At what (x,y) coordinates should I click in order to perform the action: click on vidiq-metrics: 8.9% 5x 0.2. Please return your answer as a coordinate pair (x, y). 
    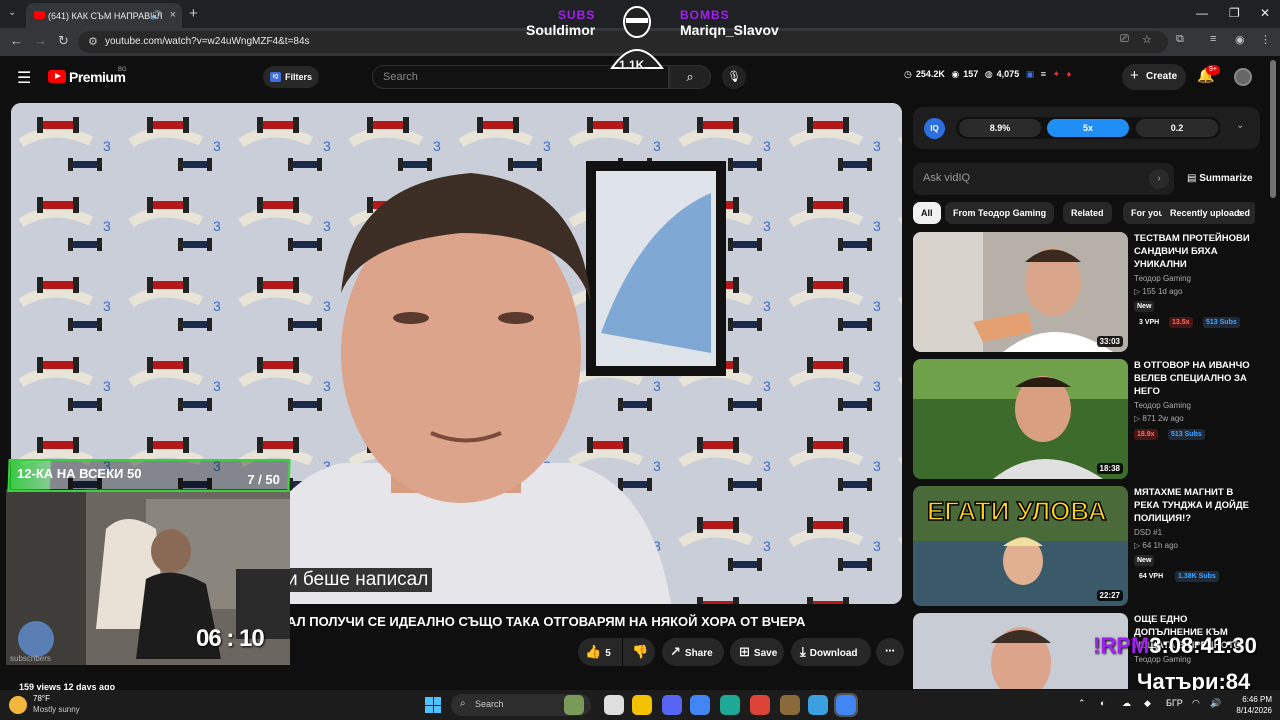
    Looking at the image, I should click on (1088, 128).